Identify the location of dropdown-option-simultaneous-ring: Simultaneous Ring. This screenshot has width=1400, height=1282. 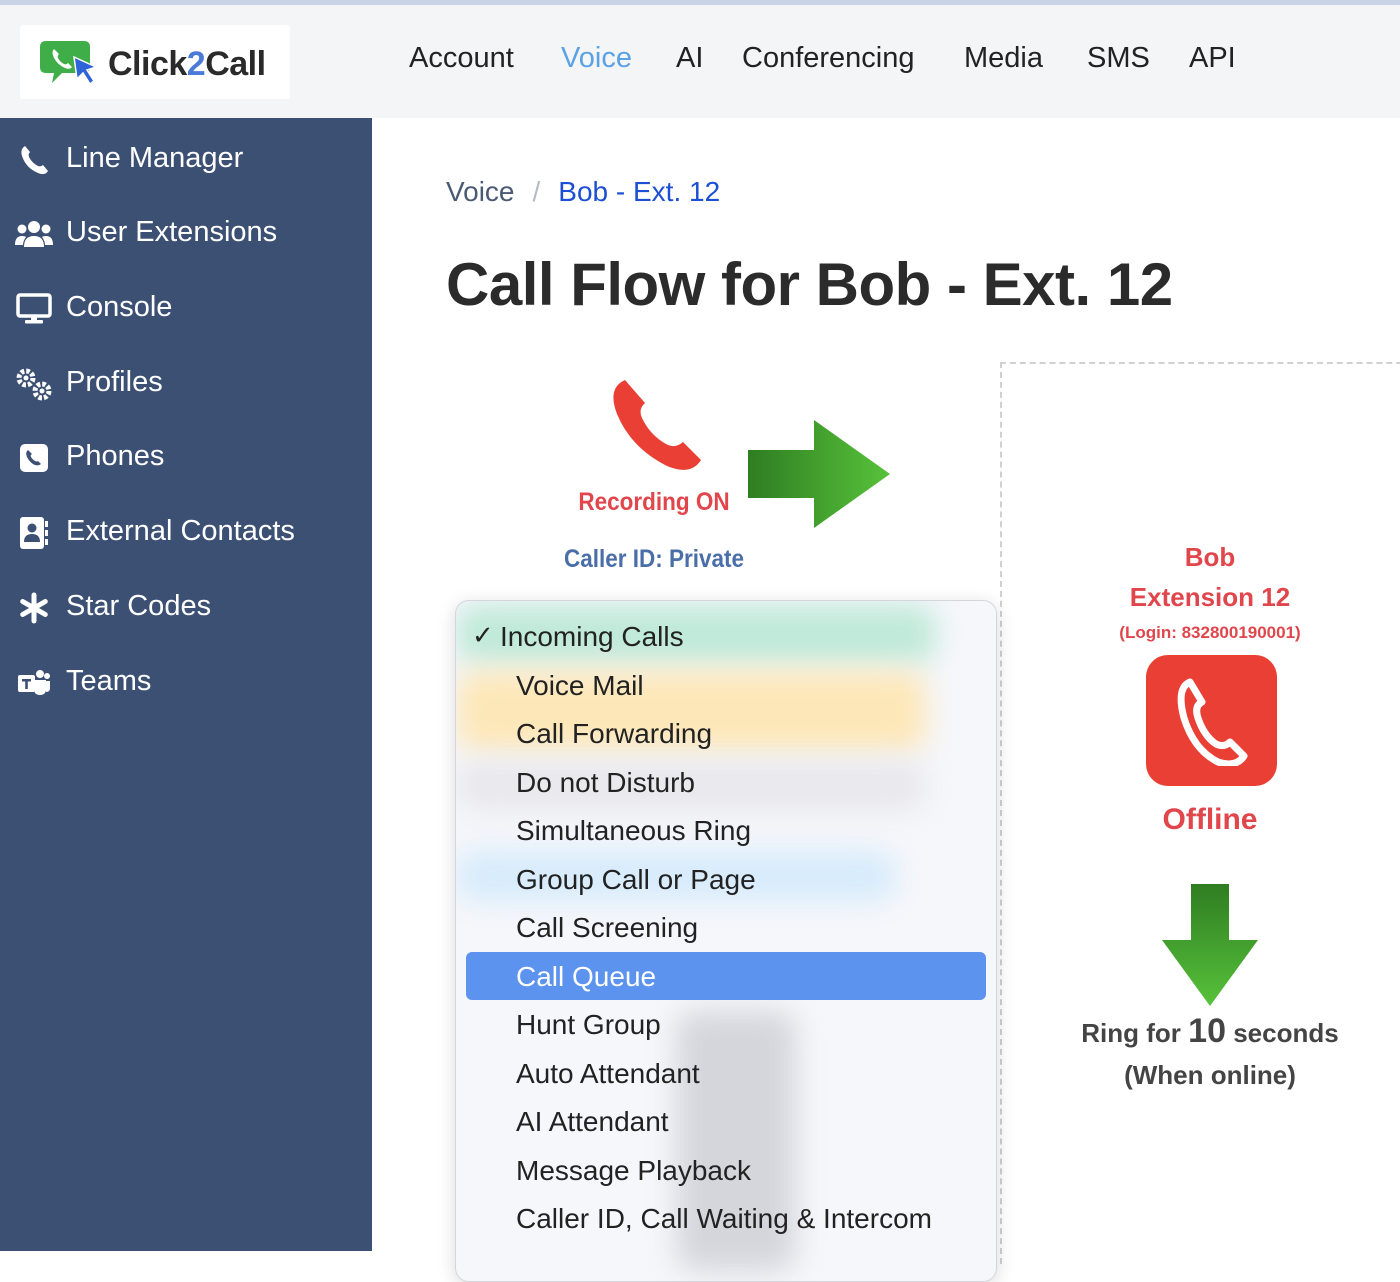
(726, 830).